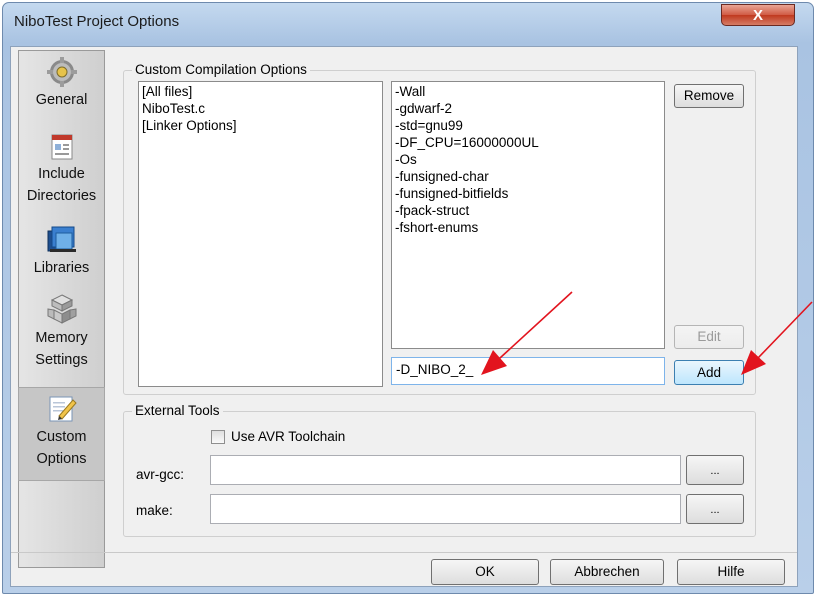 The image size is (816, 596). I want to click on annotation-arrow-add, so click(785, 330).